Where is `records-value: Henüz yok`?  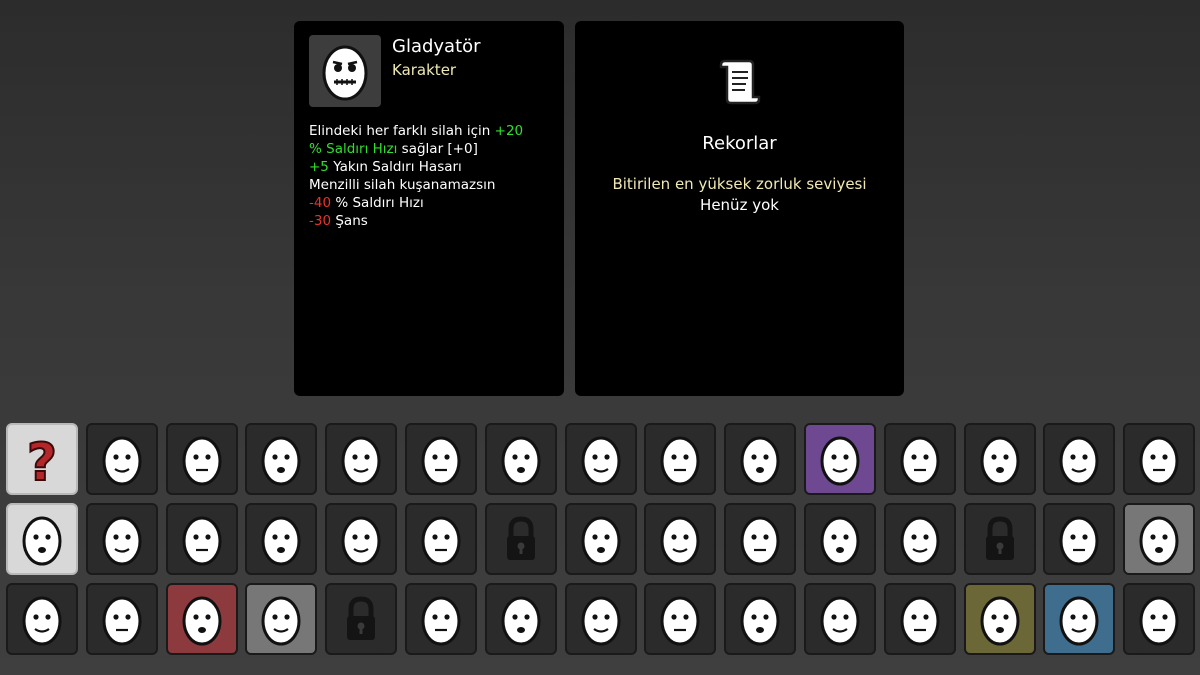
records-value: Henüz yok is located at coordinates (739, 205).